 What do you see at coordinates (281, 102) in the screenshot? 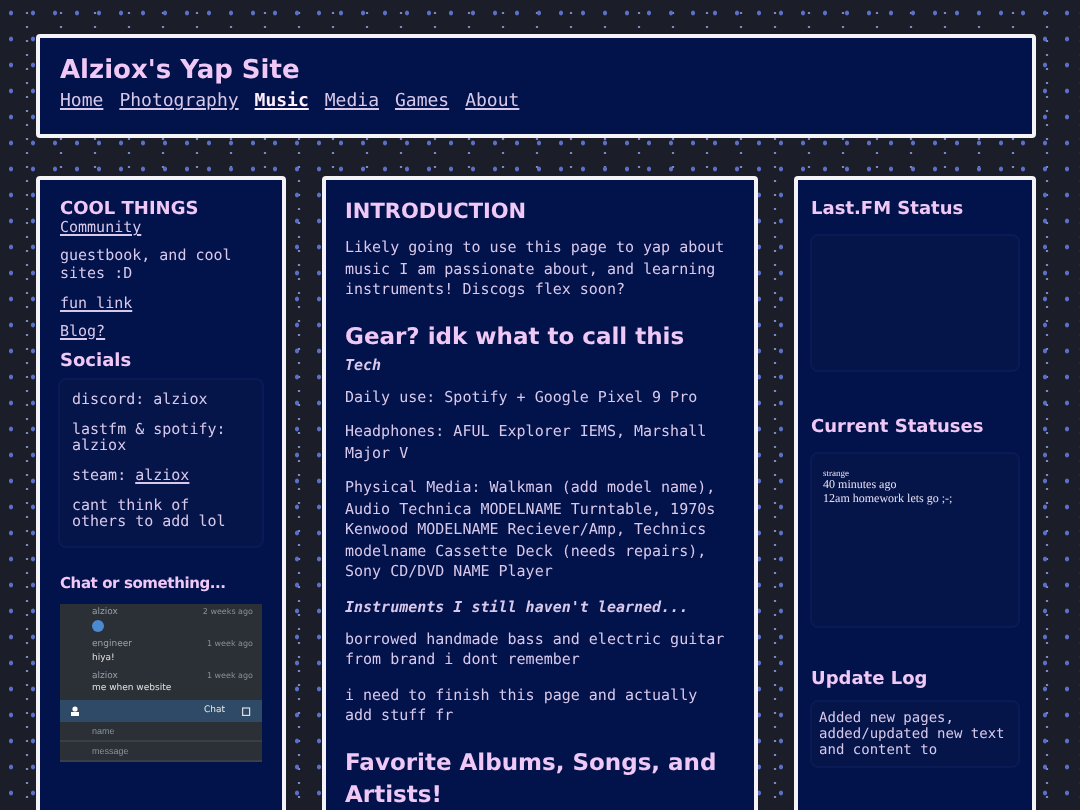
I see `nav-link: Music` at bounding box center [281, 102].